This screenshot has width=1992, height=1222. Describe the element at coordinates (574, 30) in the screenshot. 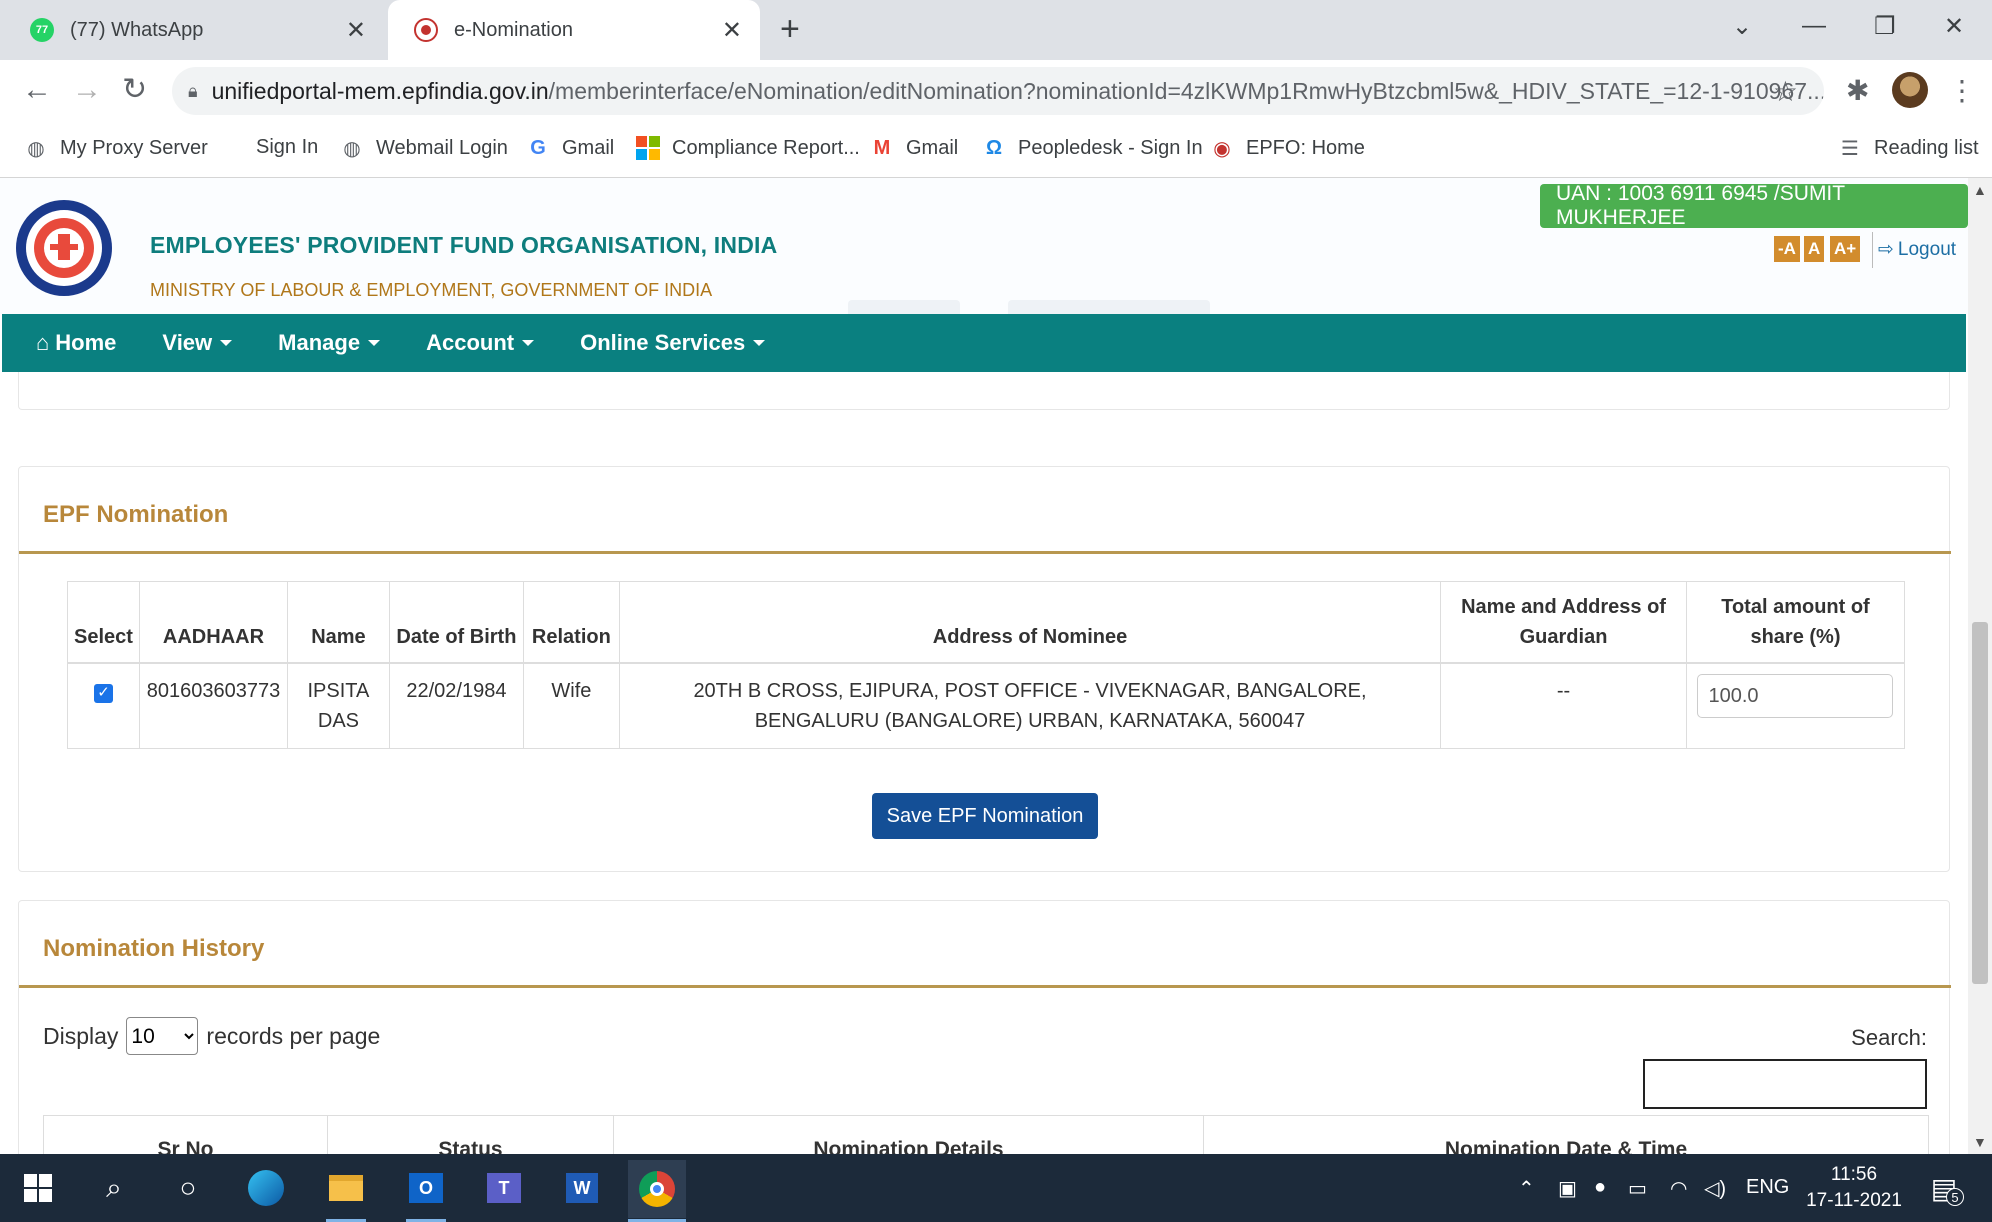

I see `tab-e-nomination: e-Nomination ✕` at that location.